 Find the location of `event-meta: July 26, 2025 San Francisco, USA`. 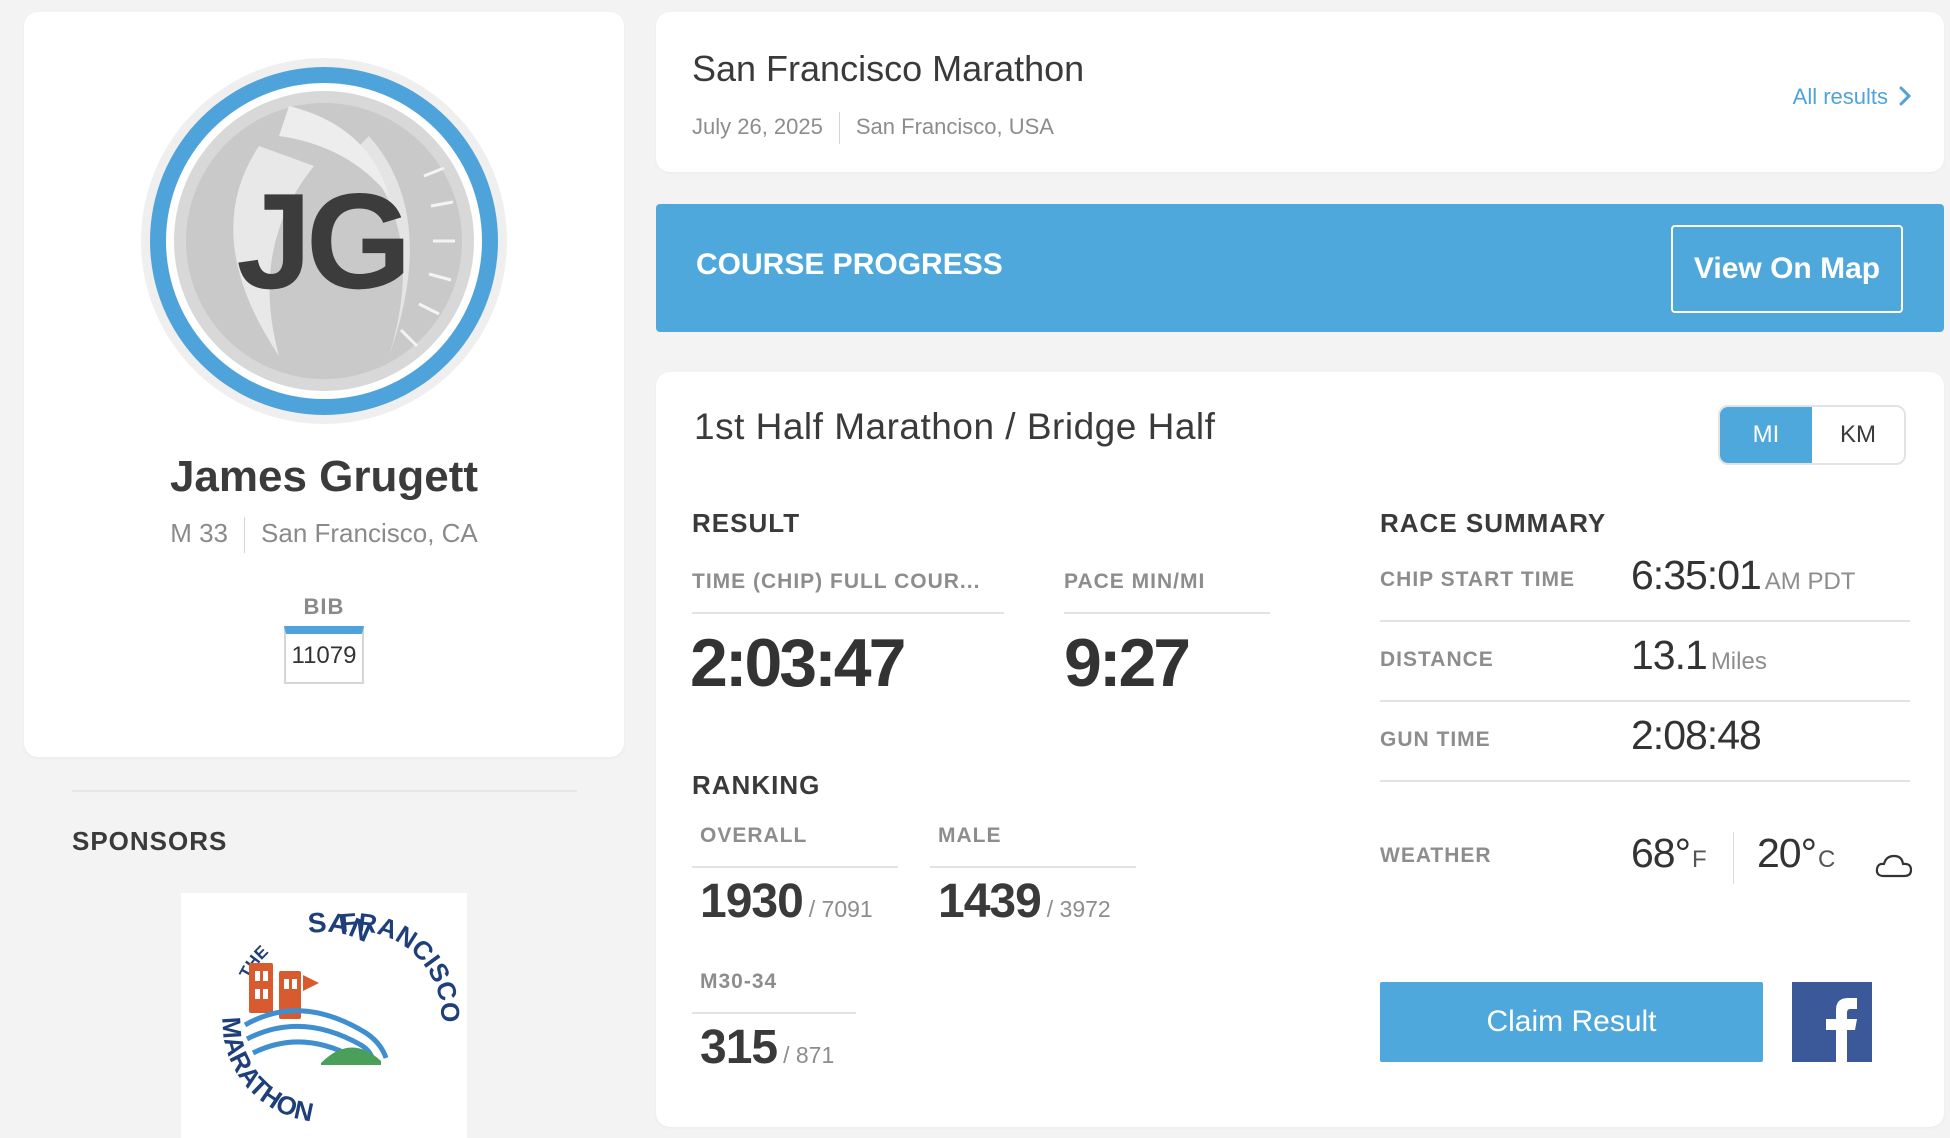

event-meta: July 26, 2025 San Francisco, USA is located at coordinates (873, 128).